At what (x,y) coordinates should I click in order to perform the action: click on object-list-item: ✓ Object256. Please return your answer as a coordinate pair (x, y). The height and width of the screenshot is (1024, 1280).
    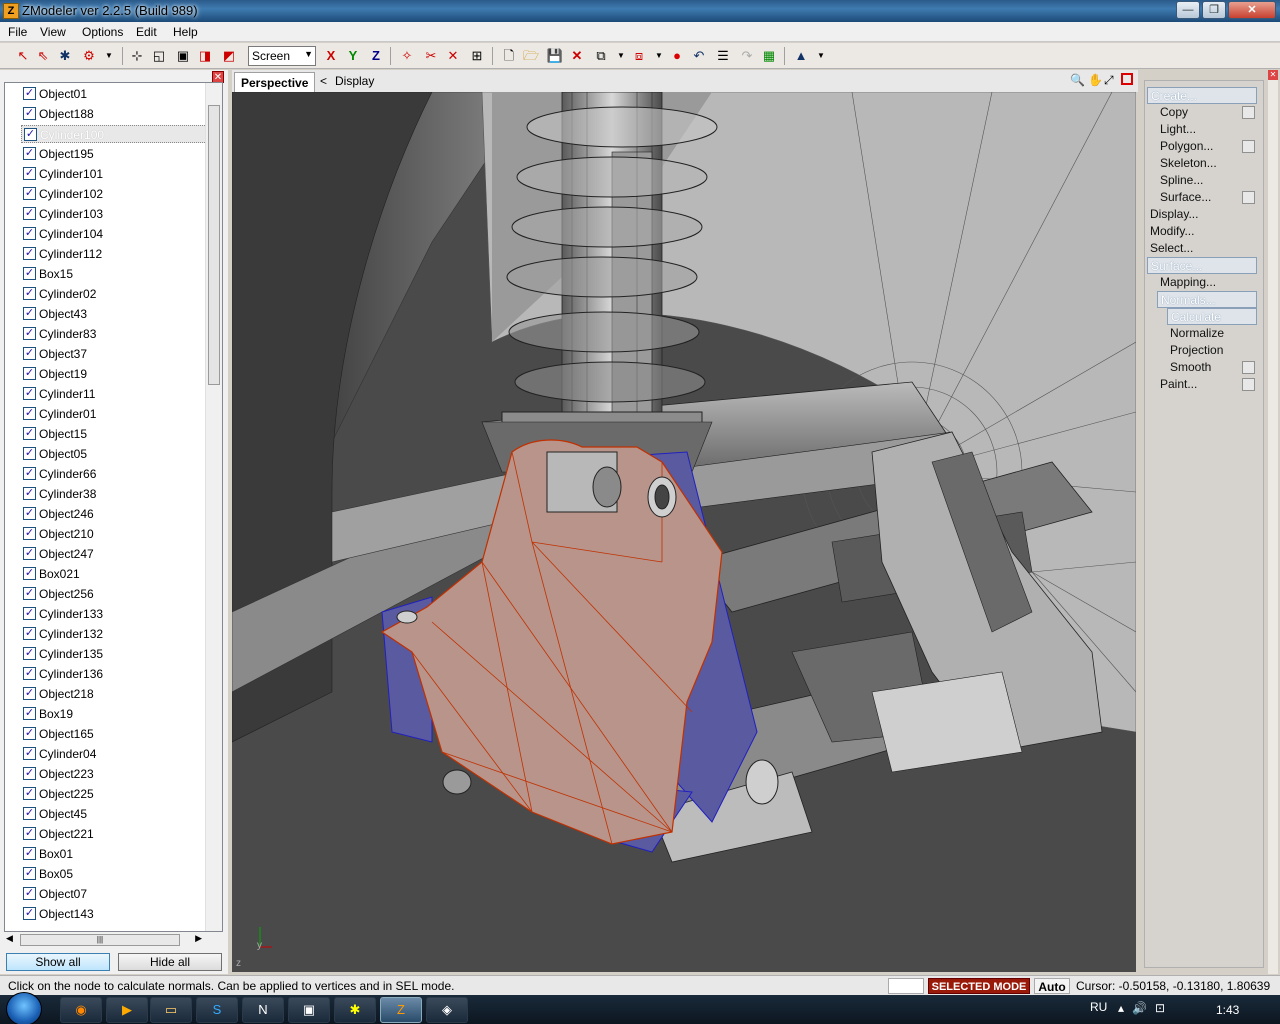
    Looking at the image, I should click on (114, 594).